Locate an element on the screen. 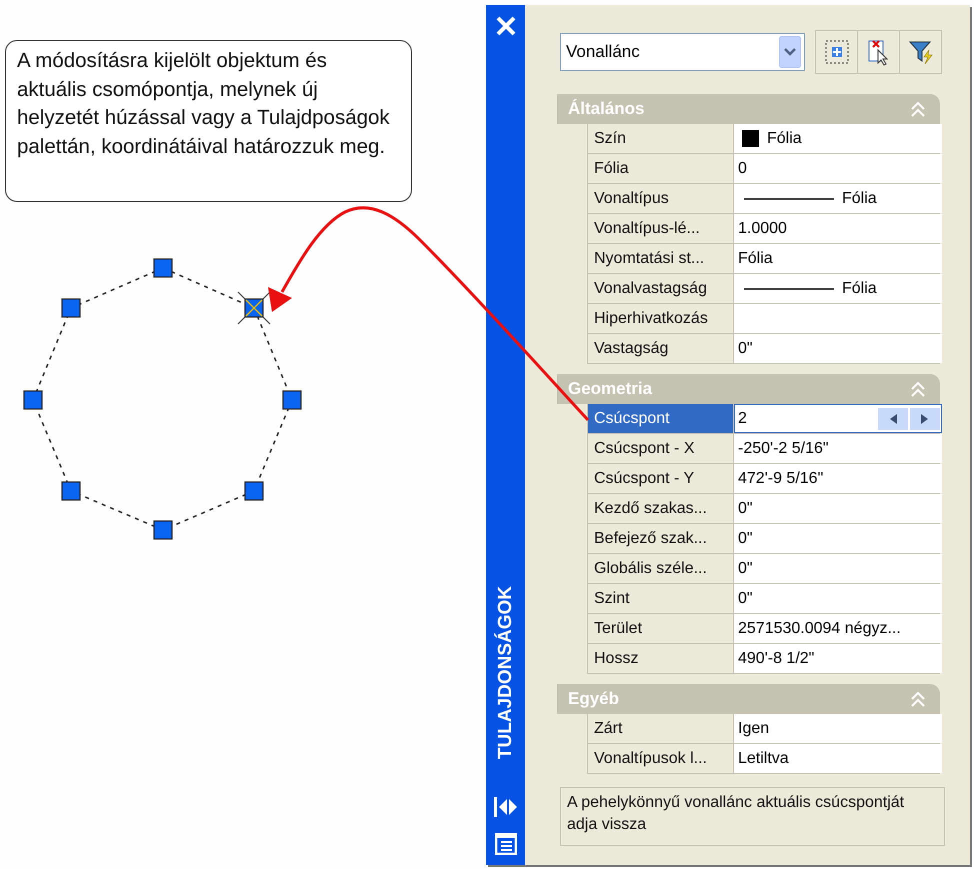  property-value: 1.0000 is located at coordinates (762, 229).